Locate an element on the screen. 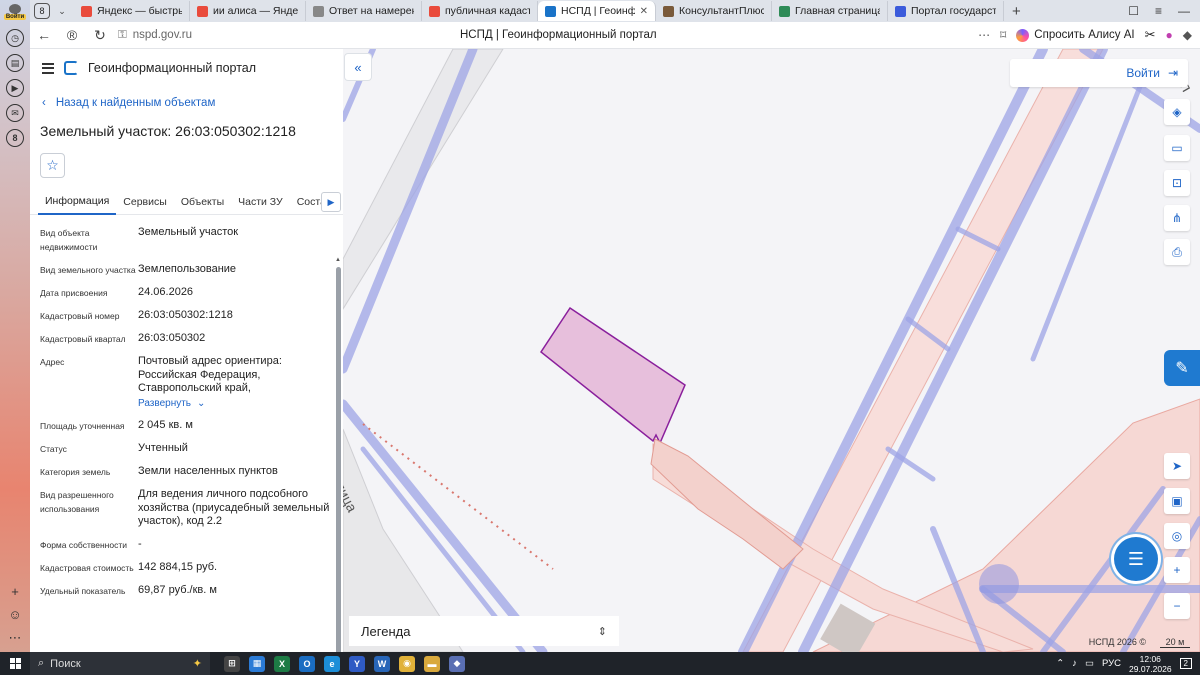 The image size is (1200, 675). info-tab: Информация is located at coordinates (77, 202).